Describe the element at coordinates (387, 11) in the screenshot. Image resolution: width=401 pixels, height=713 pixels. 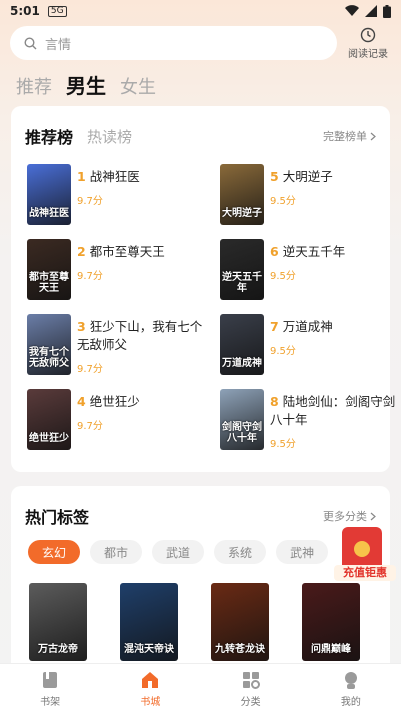
I see `battery-icon` at that location.